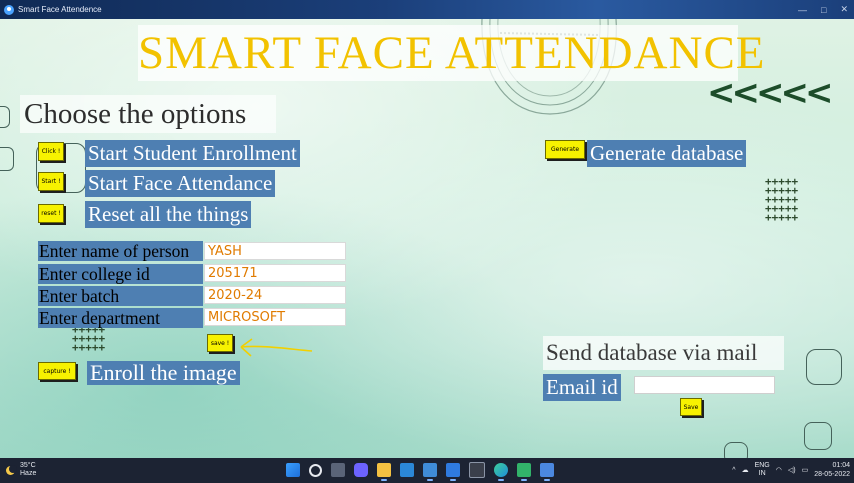 The image size is (854, 483). I want to click on paint-icon, so click(524, 472).